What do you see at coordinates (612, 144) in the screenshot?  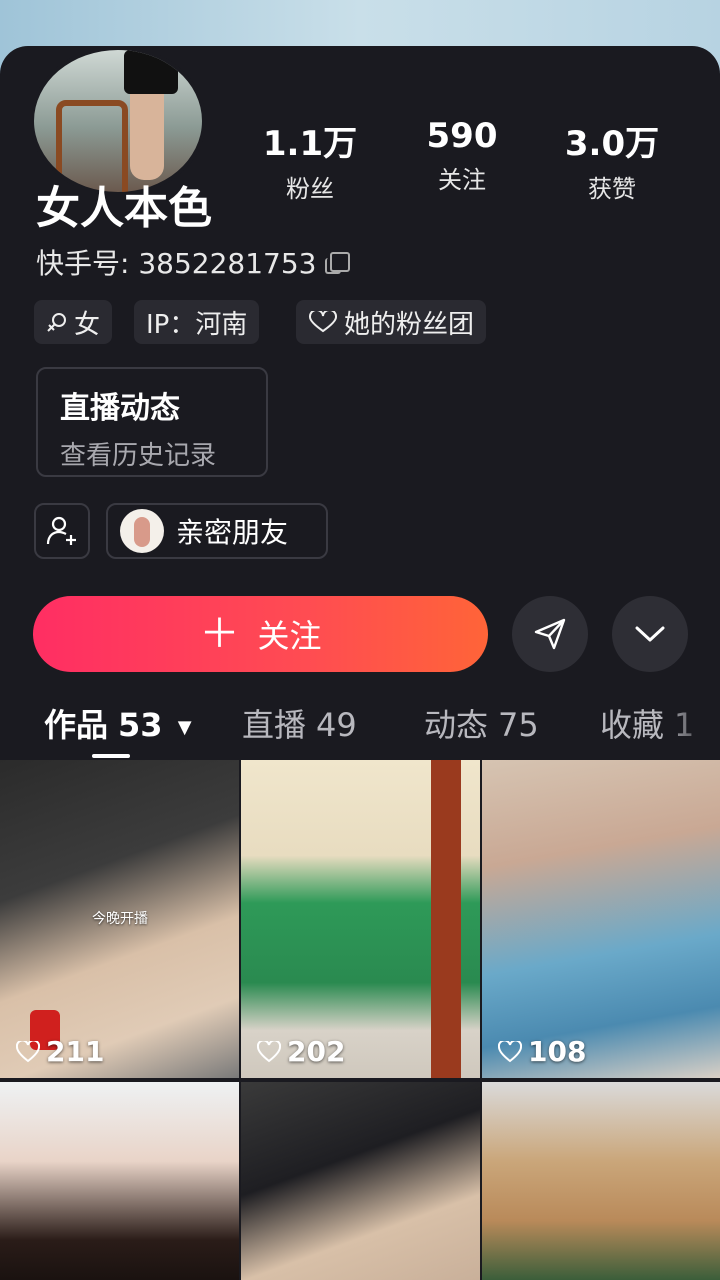 I see `likes-count: 3.0万` at bounding box center [612, 144].